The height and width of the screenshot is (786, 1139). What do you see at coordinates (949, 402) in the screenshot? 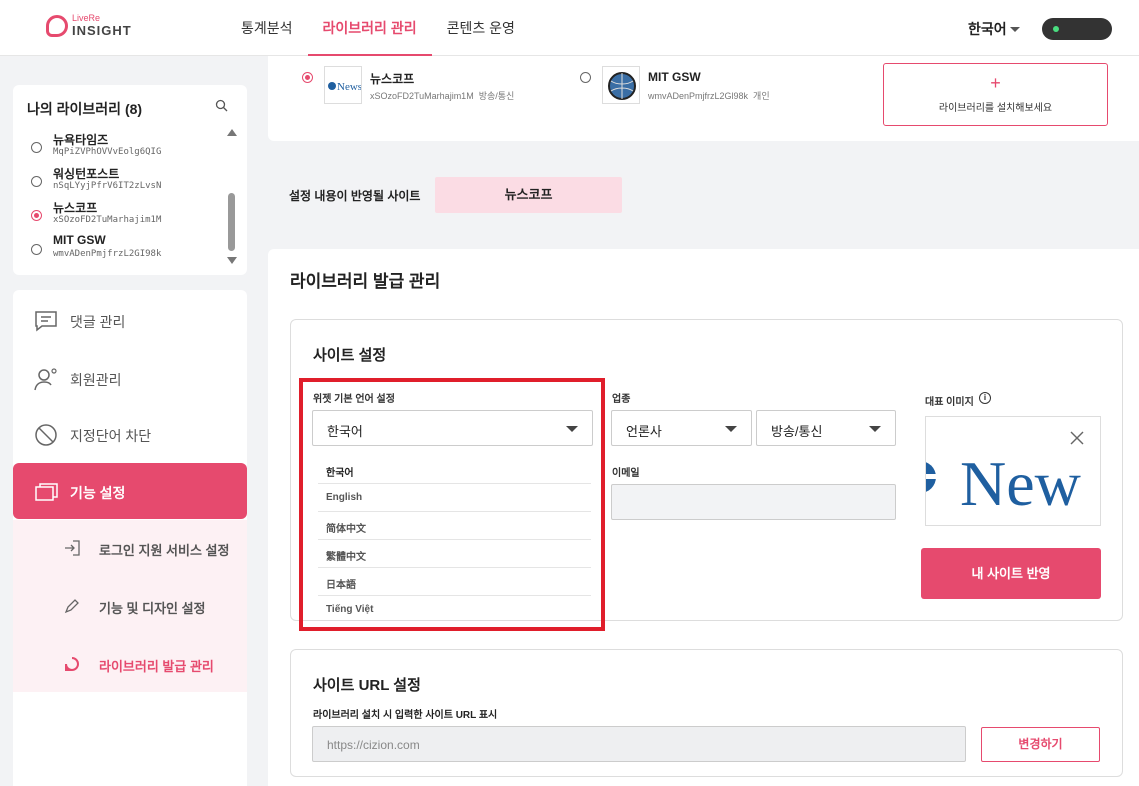
I see `image-field-label: 대표 이미지` at bounding box center [949, 402].